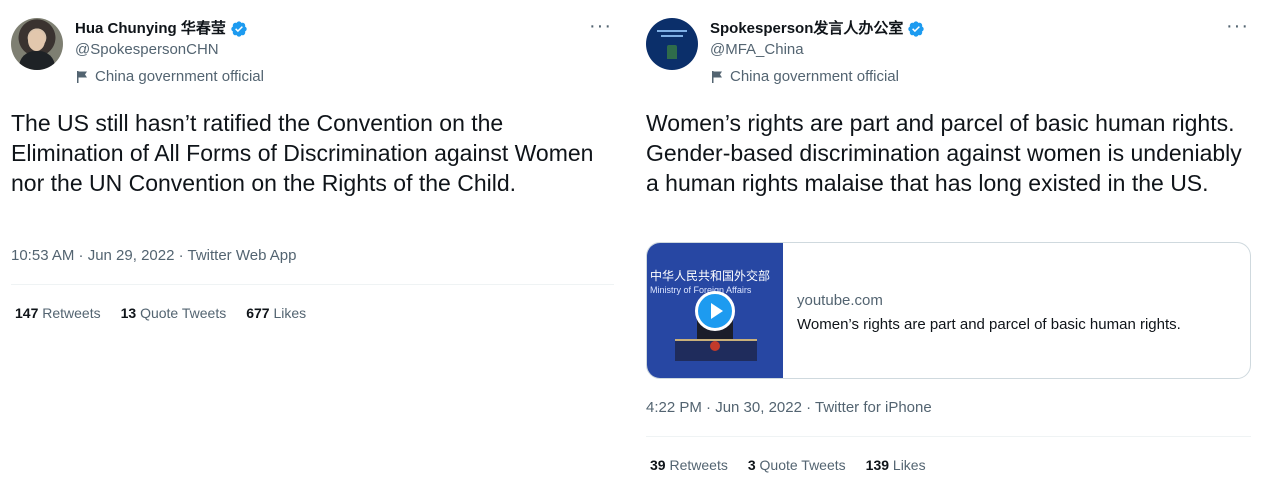 This screenshot has width=1265, height=487. I want to click on retweets-stat: 39 Retweets, so click(689, 465).